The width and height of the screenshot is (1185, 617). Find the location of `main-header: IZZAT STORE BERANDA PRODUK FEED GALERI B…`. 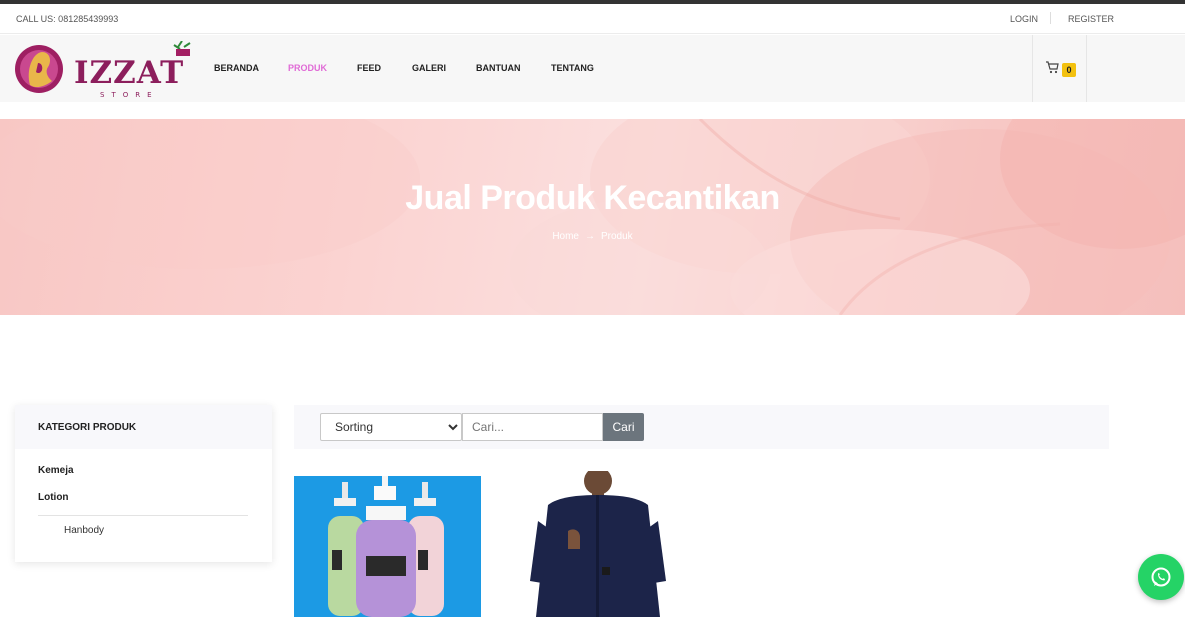

main-header: IZZAT STORE BERANDA PRODUK FEED GALERI B… is located at coordinates (592, 68).